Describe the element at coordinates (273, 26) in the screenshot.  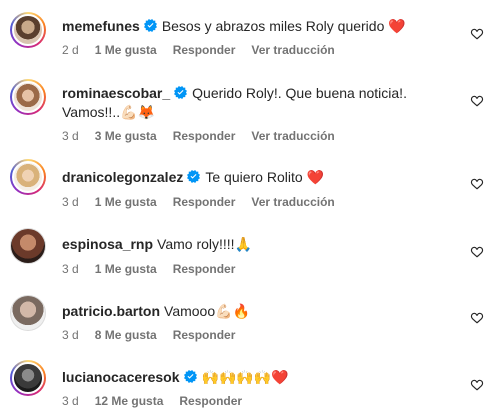
I see `comment-body: Besos y abrazos miles Roly querido` at that location.